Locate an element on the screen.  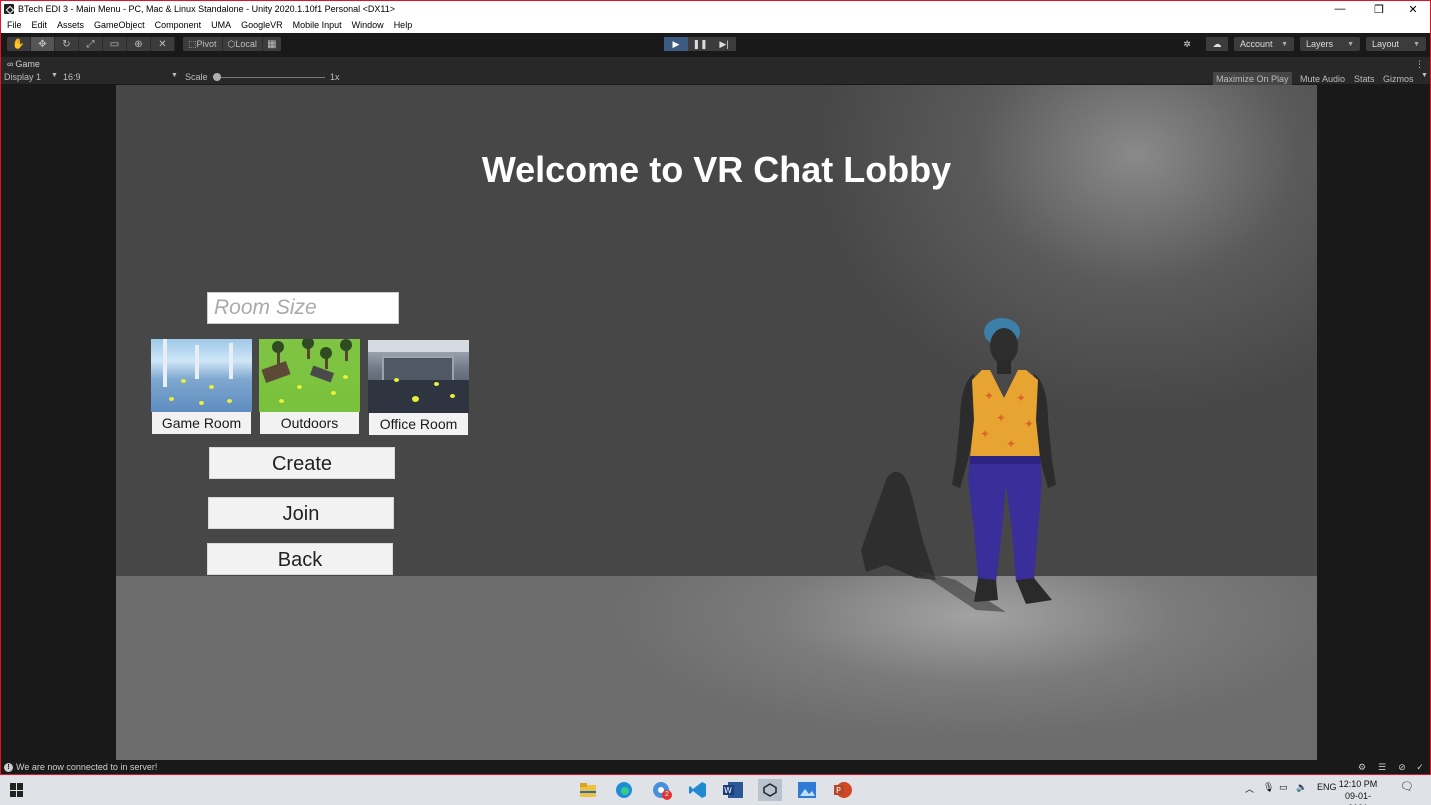
layers-label: Layers is located at coordinates (1320, 44).